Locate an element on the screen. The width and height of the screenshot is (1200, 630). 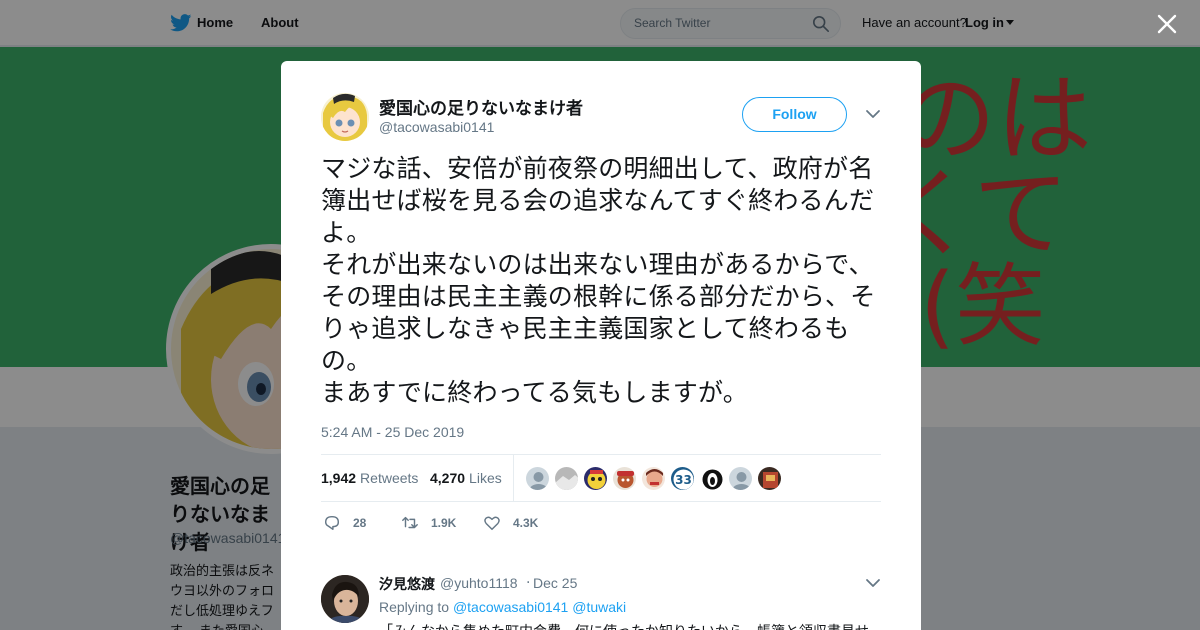
author-avatar-image is located at coordinates (345, 117).